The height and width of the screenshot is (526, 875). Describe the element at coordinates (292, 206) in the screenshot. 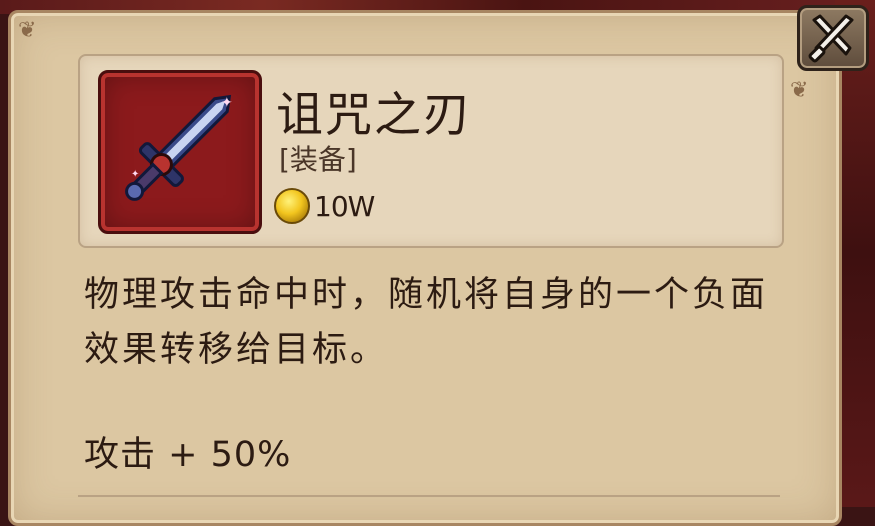

I see `gold-coin-icon` at that location.